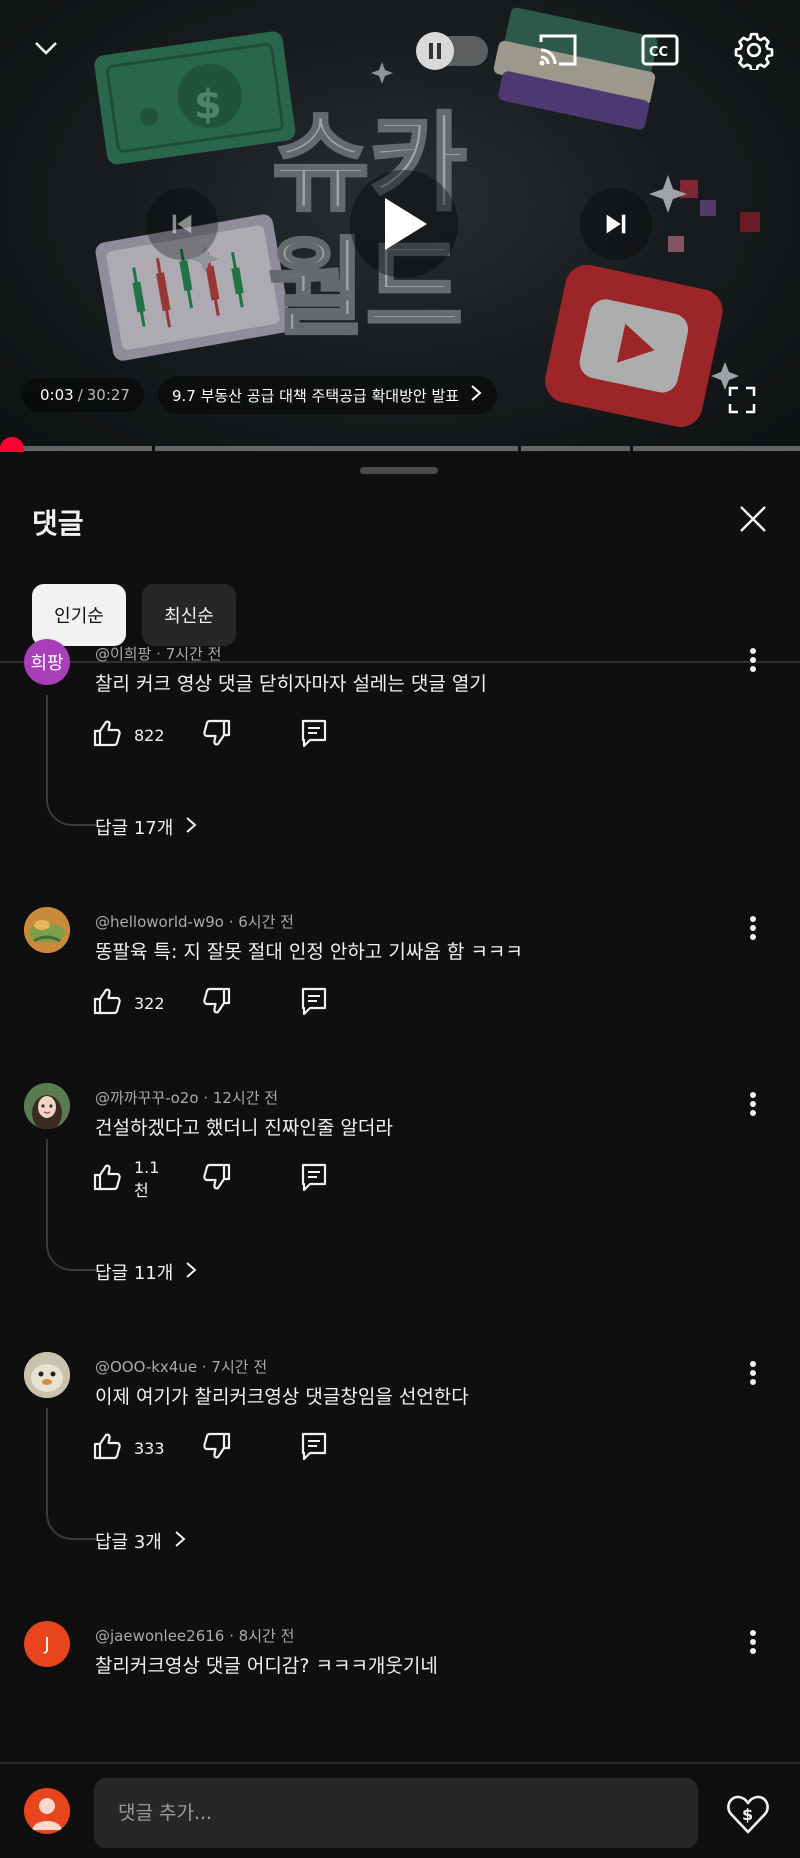 Image resolution: width=800 pixels, height=1858 pixels. What do you see at coordinates (128, 735) in the screenshot?
I see `like-button: 822` at bounding box center [128, 735].